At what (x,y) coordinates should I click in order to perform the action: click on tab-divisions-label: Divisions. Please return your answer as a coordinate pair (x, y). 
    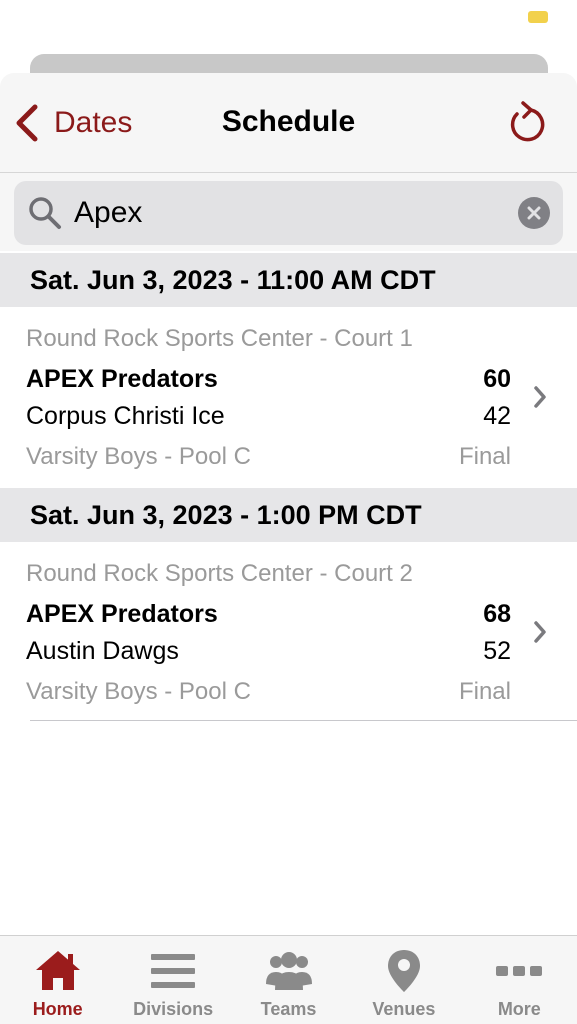
    Looking at the image, I should click on (173, 1009).